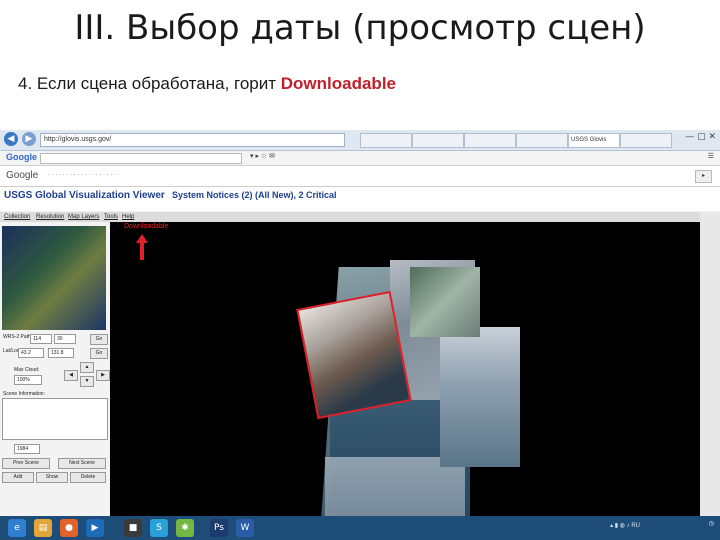 Image resolution: width=720 pixels, height=540 pixels. What do you see at coordinates (95, 528) in the screenshot?
I see `wmp-icon: ▶` at bounding box center [95, 528].